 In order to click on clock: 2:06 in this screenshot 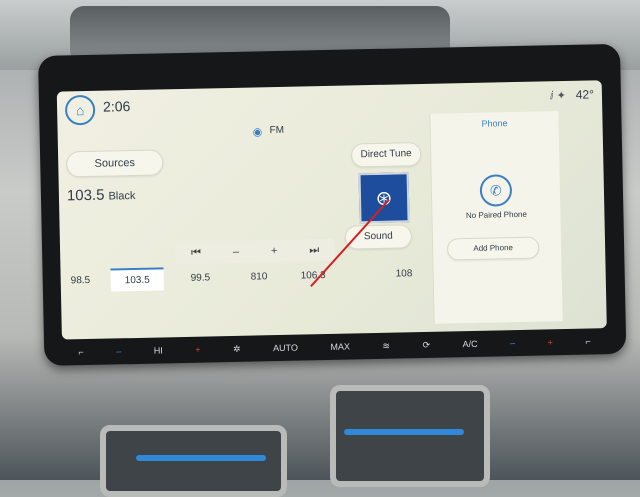, I will do `click(116, 106)`.